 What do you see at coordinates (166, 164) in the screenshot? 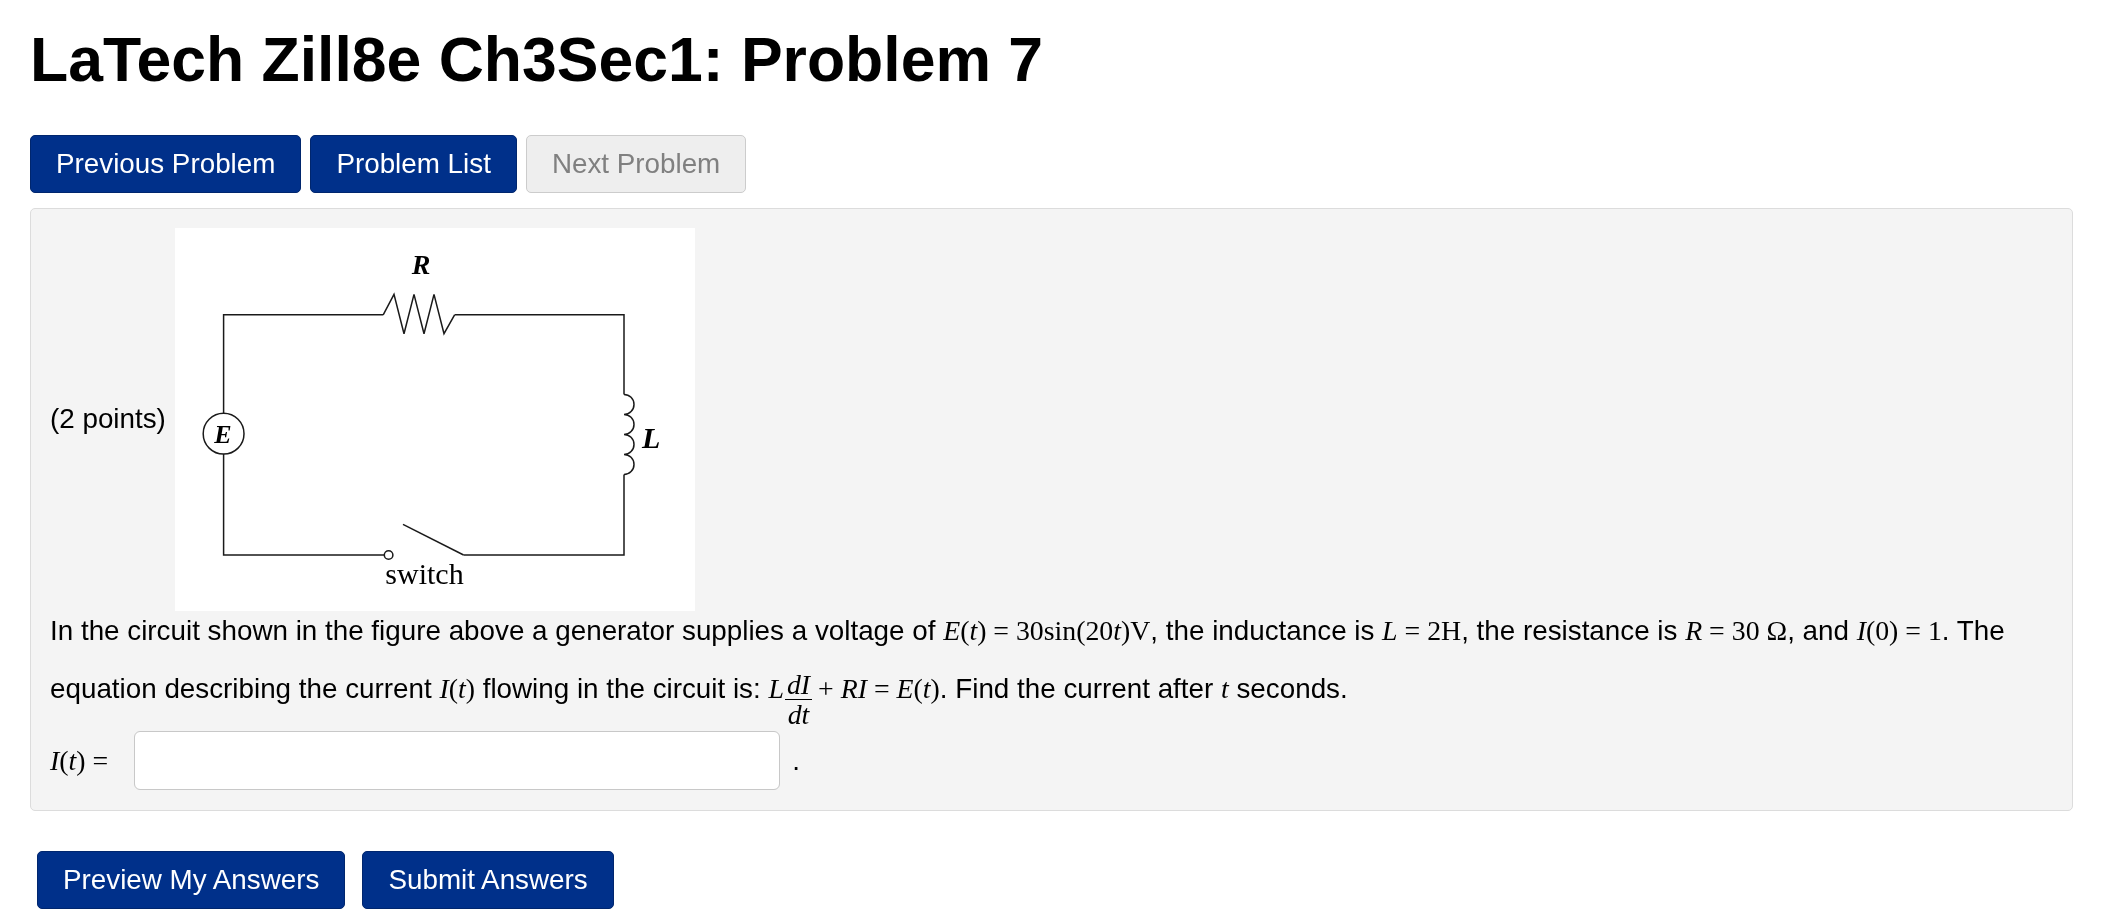
I see `nav-button: Previous Problem` at bounding box center [166, 164].